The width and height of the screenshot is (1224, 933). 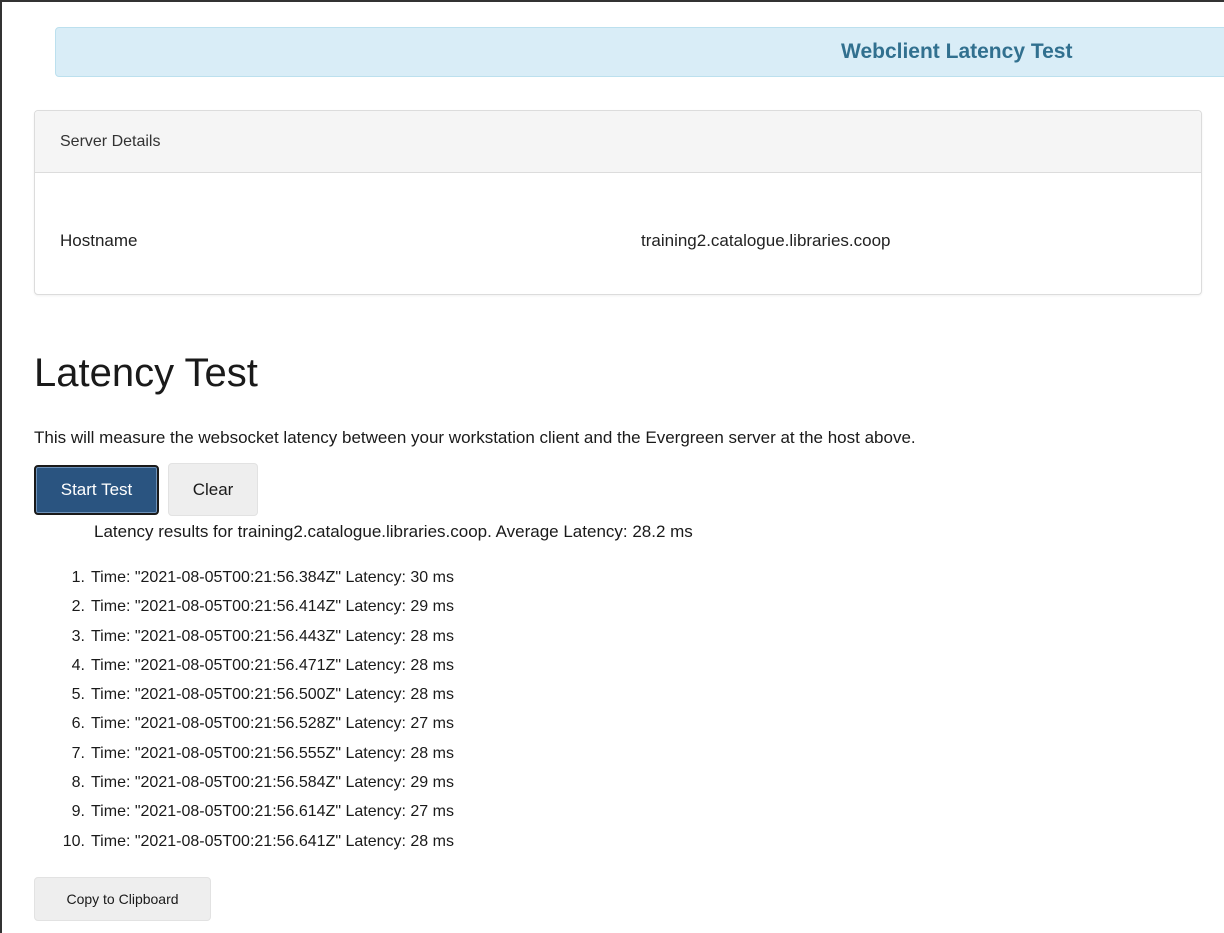 What do you see at coordinates (766, 240) in the screenshot?
I see `hostname-value: training2.catalogue.libraries.coop` at bounding box center [766, 240].